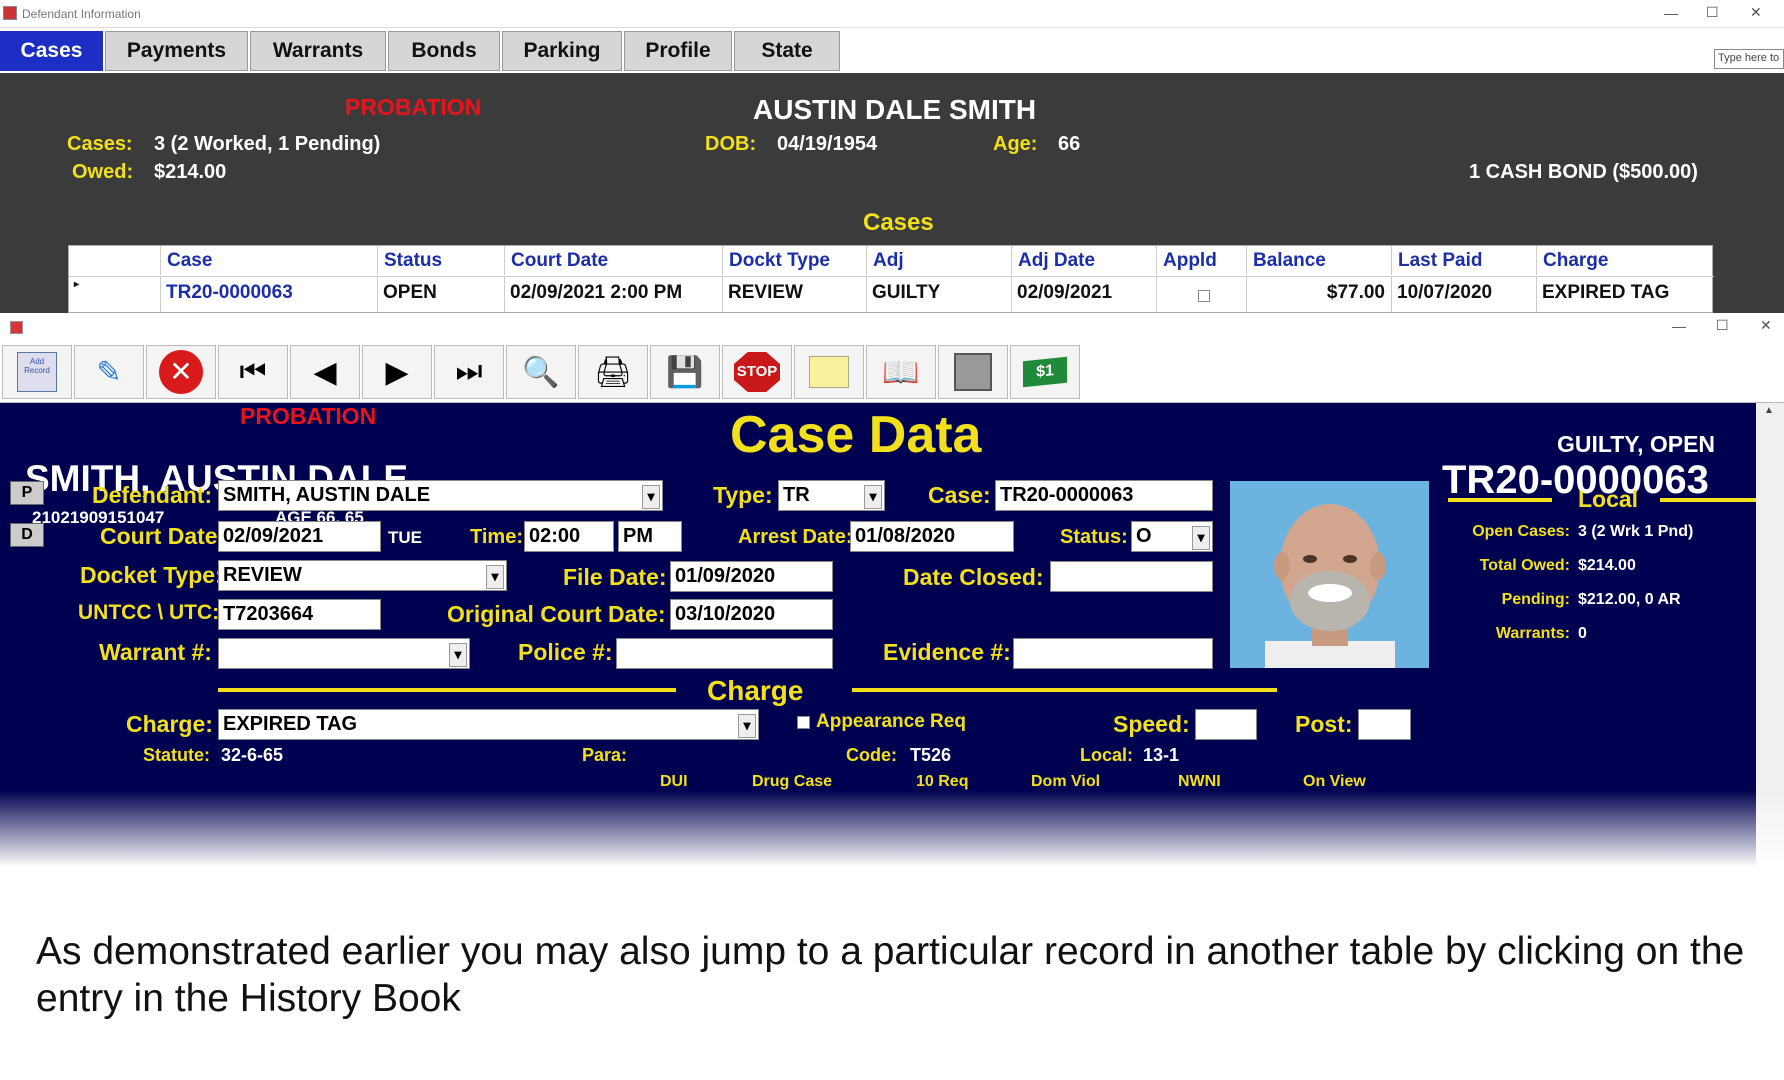  Describe the element at coordinates (569, 536) in the screenshot. I see `time-field: 02:00` at that location.